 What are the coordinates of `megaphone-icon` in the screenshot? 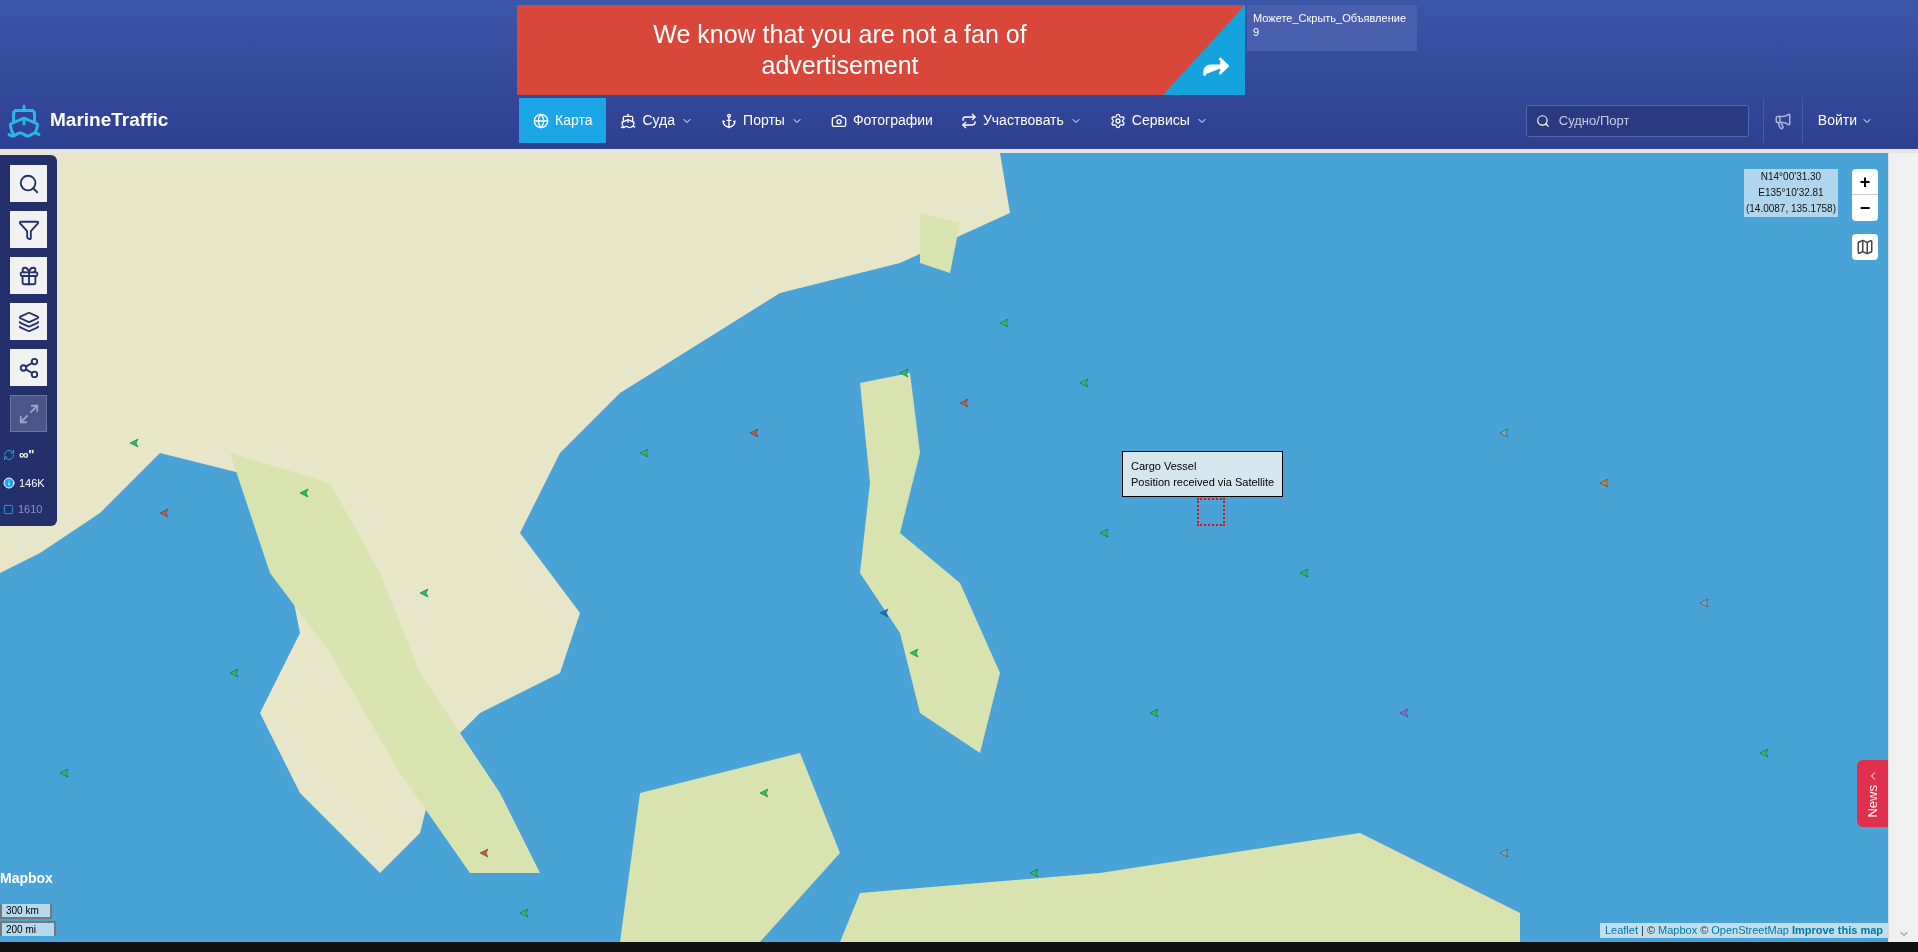 It's located at (1782, 120).